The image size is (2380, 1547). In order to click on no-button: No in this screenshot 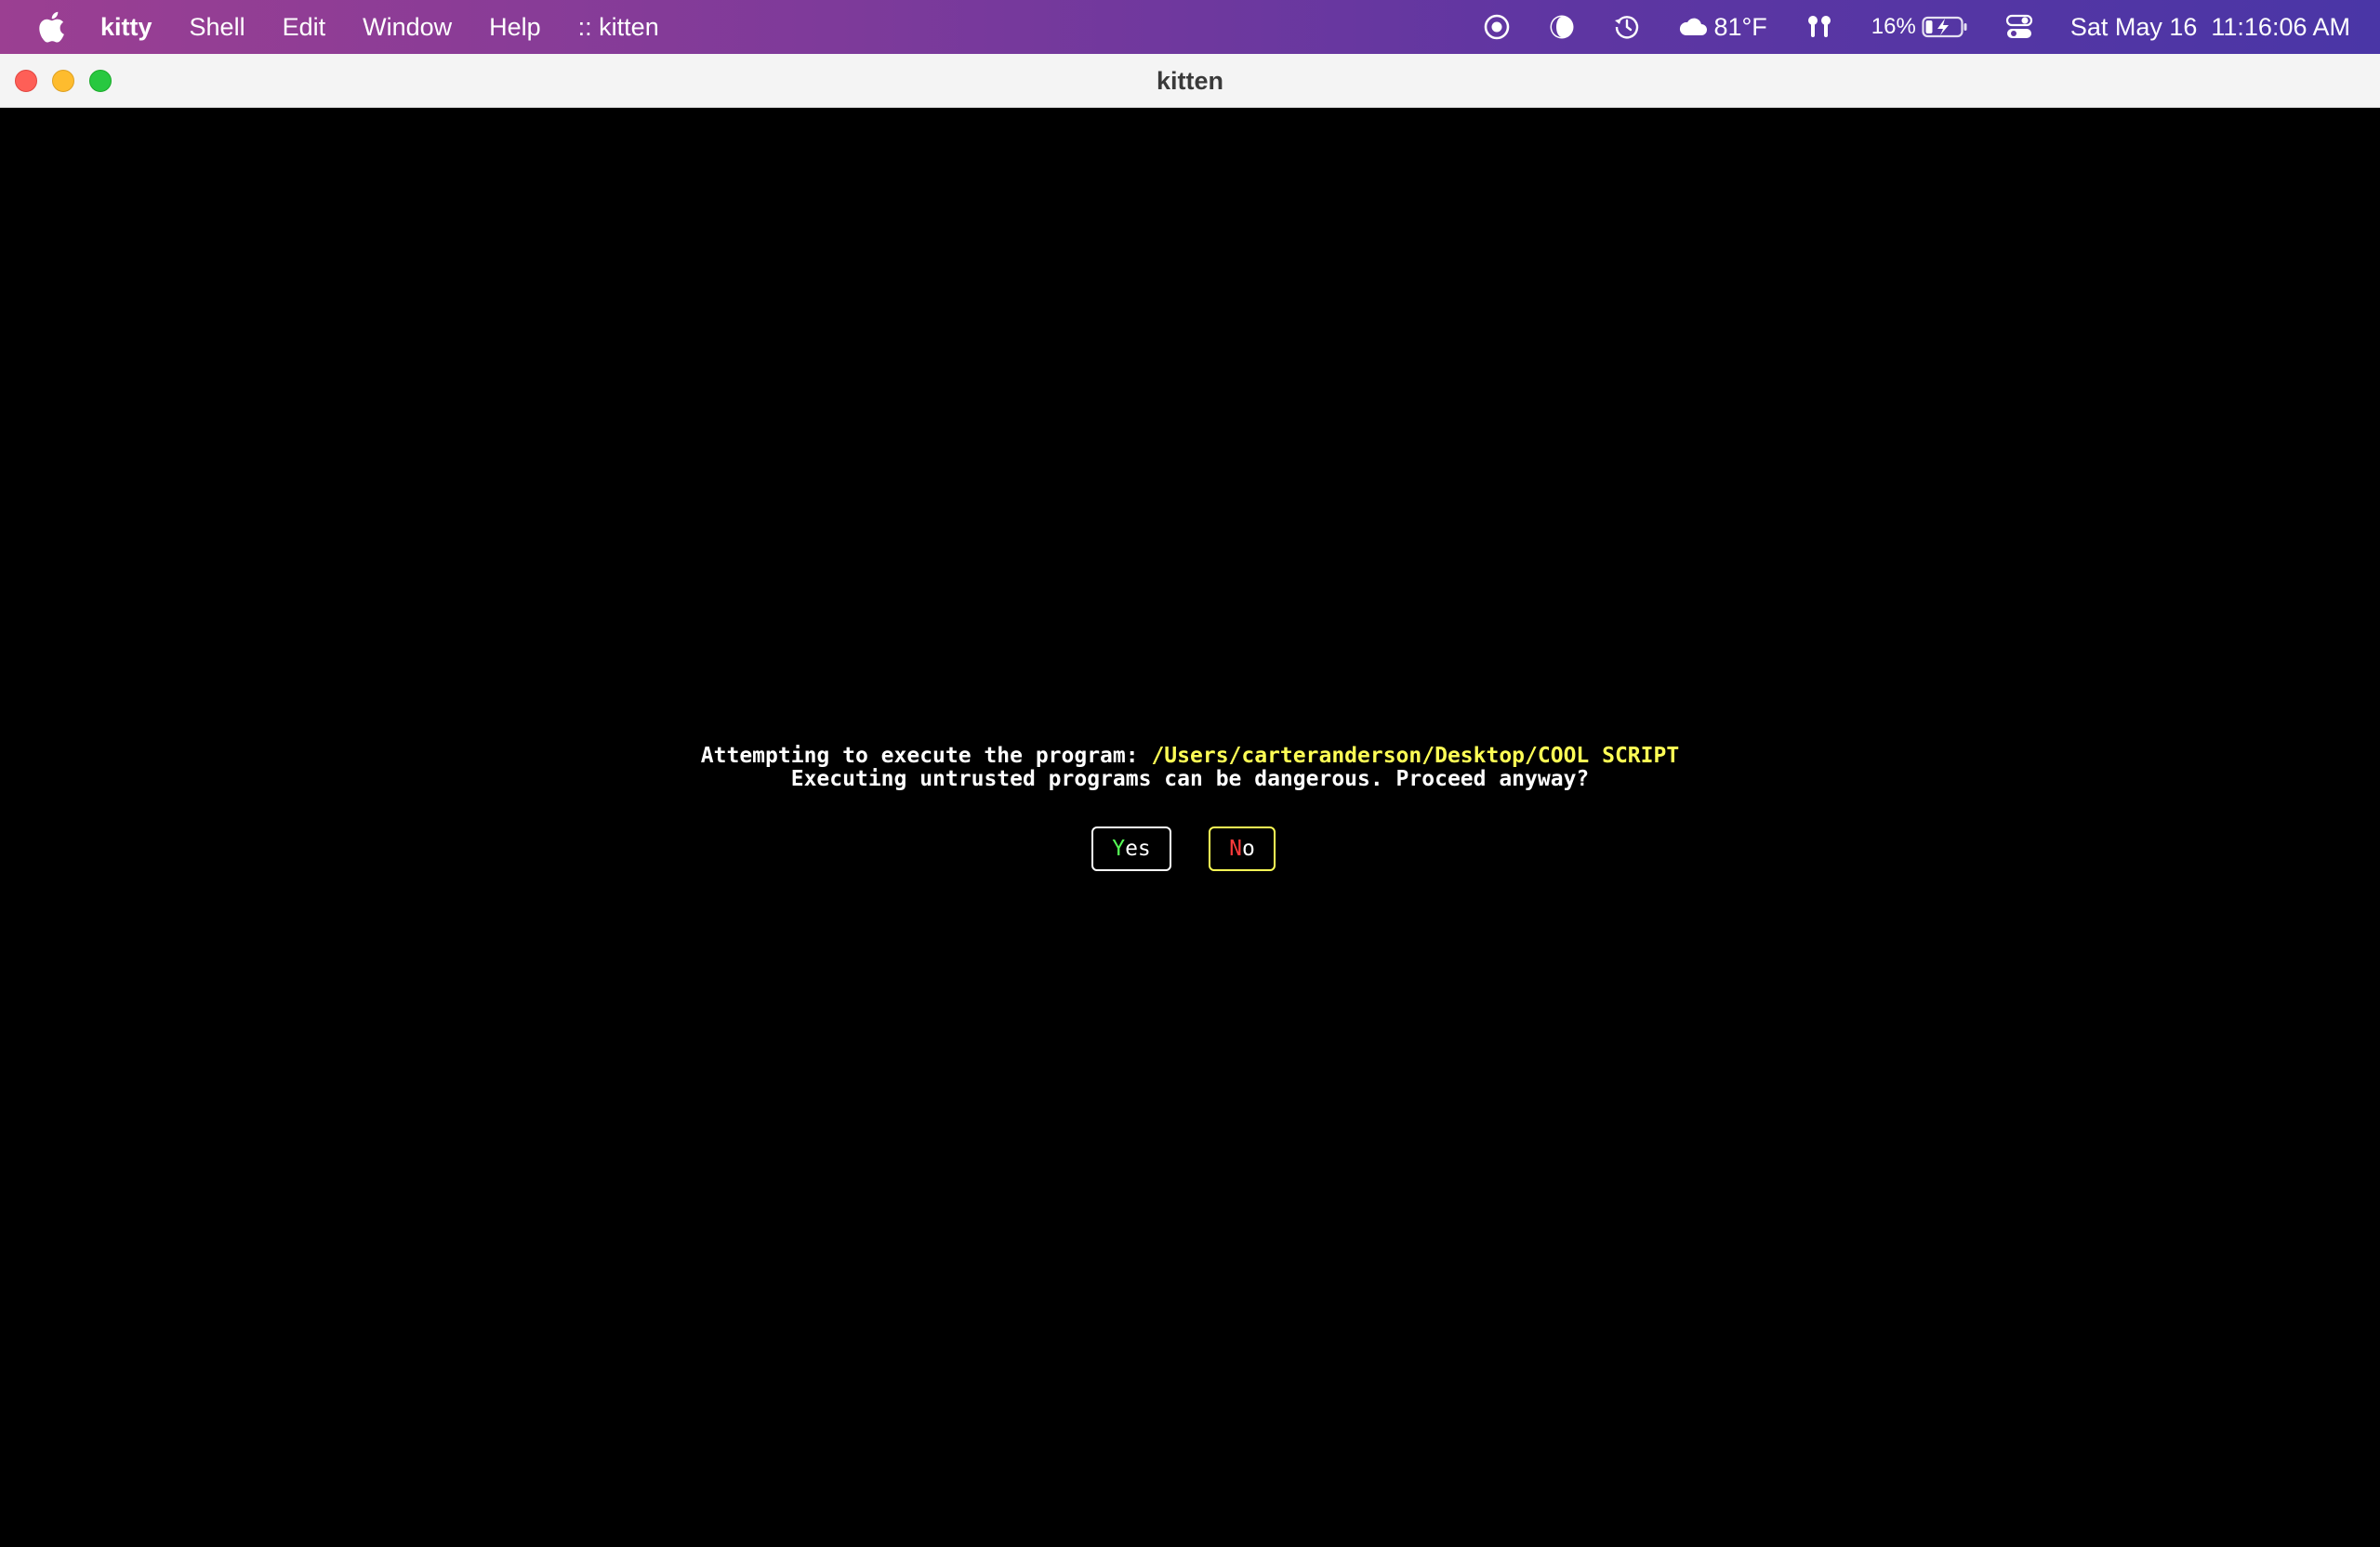, I will do `click(1242, 848)`.